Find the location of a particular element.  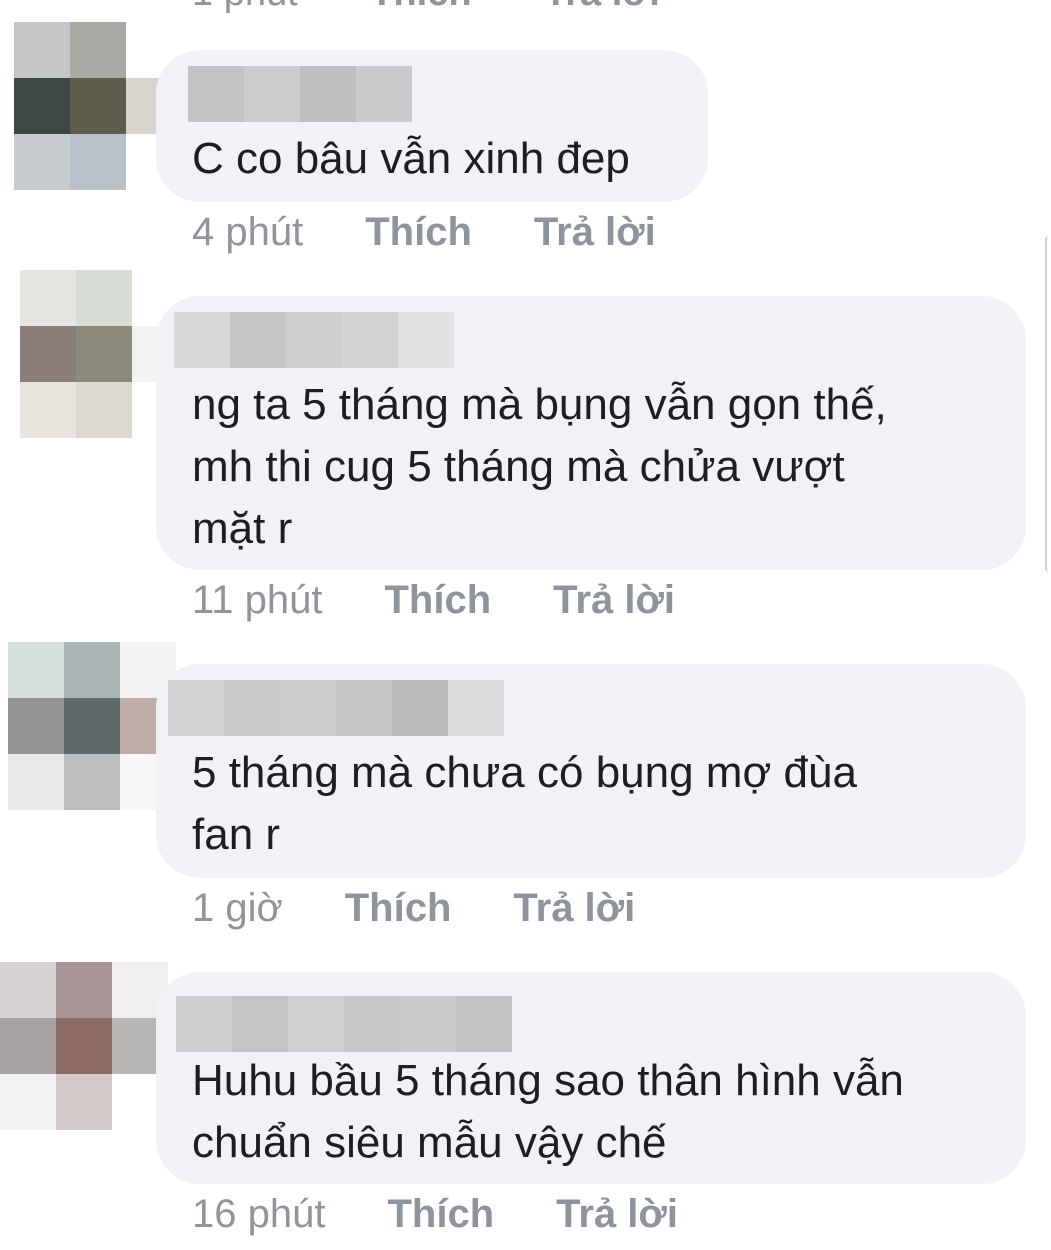

comment-actions: 11 phút Thích Trả lời is located at coordinates (433, 600).